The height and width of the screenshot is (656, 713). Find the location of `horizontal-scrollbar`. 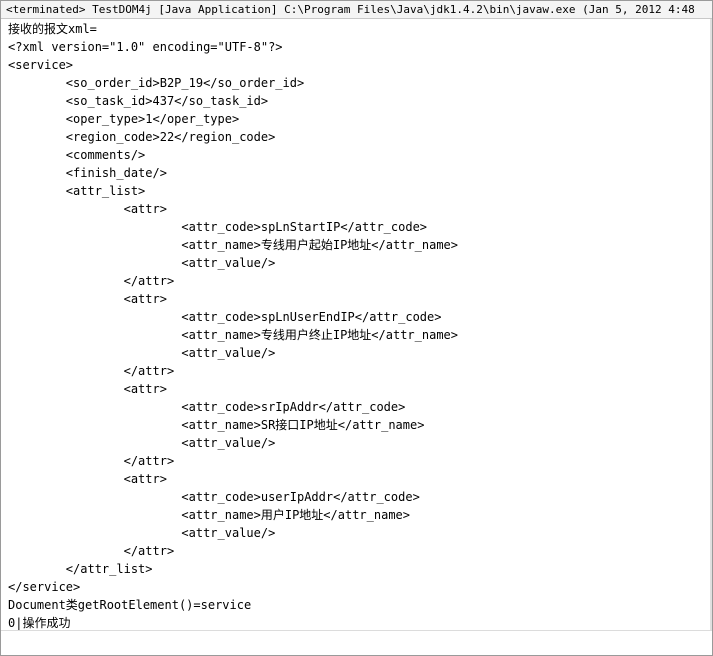

horizontal-scrollbar is located at coordinates (356, 642).